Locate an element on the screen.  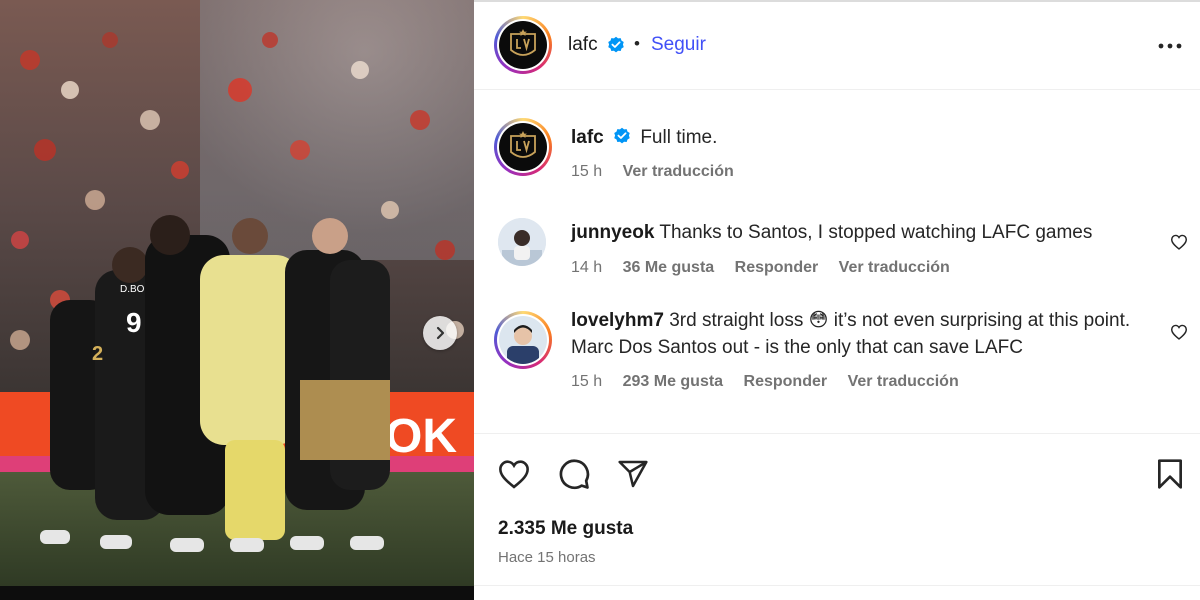
chevron-right-icon is located at coordinates (440, 333).